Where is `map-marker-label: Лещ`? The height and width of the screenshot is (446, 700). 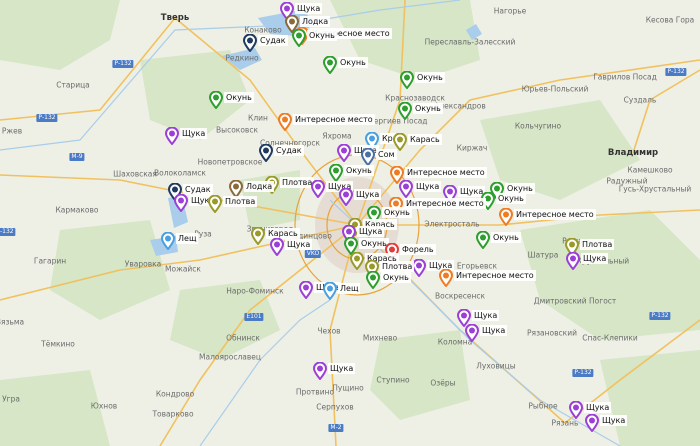 map-marker-label: Лещ is located at coordinates (349, 288).